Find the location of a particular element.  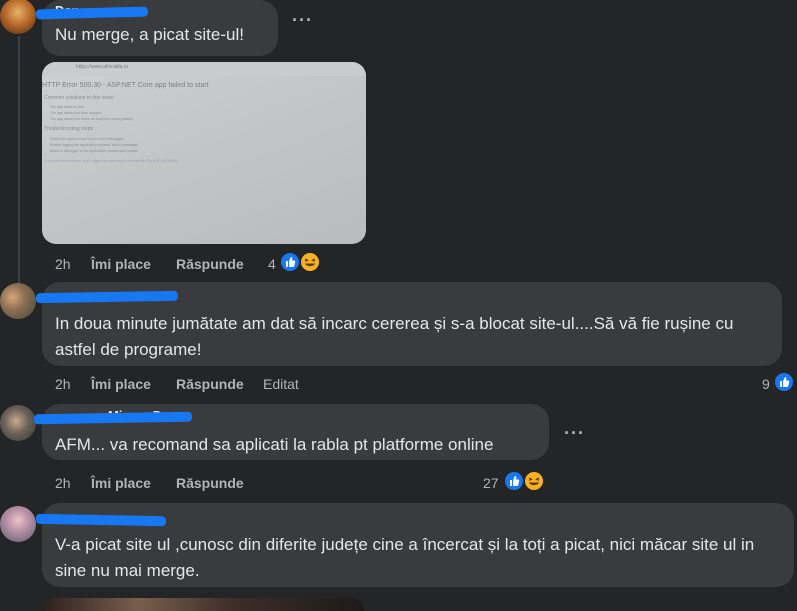

comment-text: Nu merge, a picat site-ul! is located at coordinates (149, 34).